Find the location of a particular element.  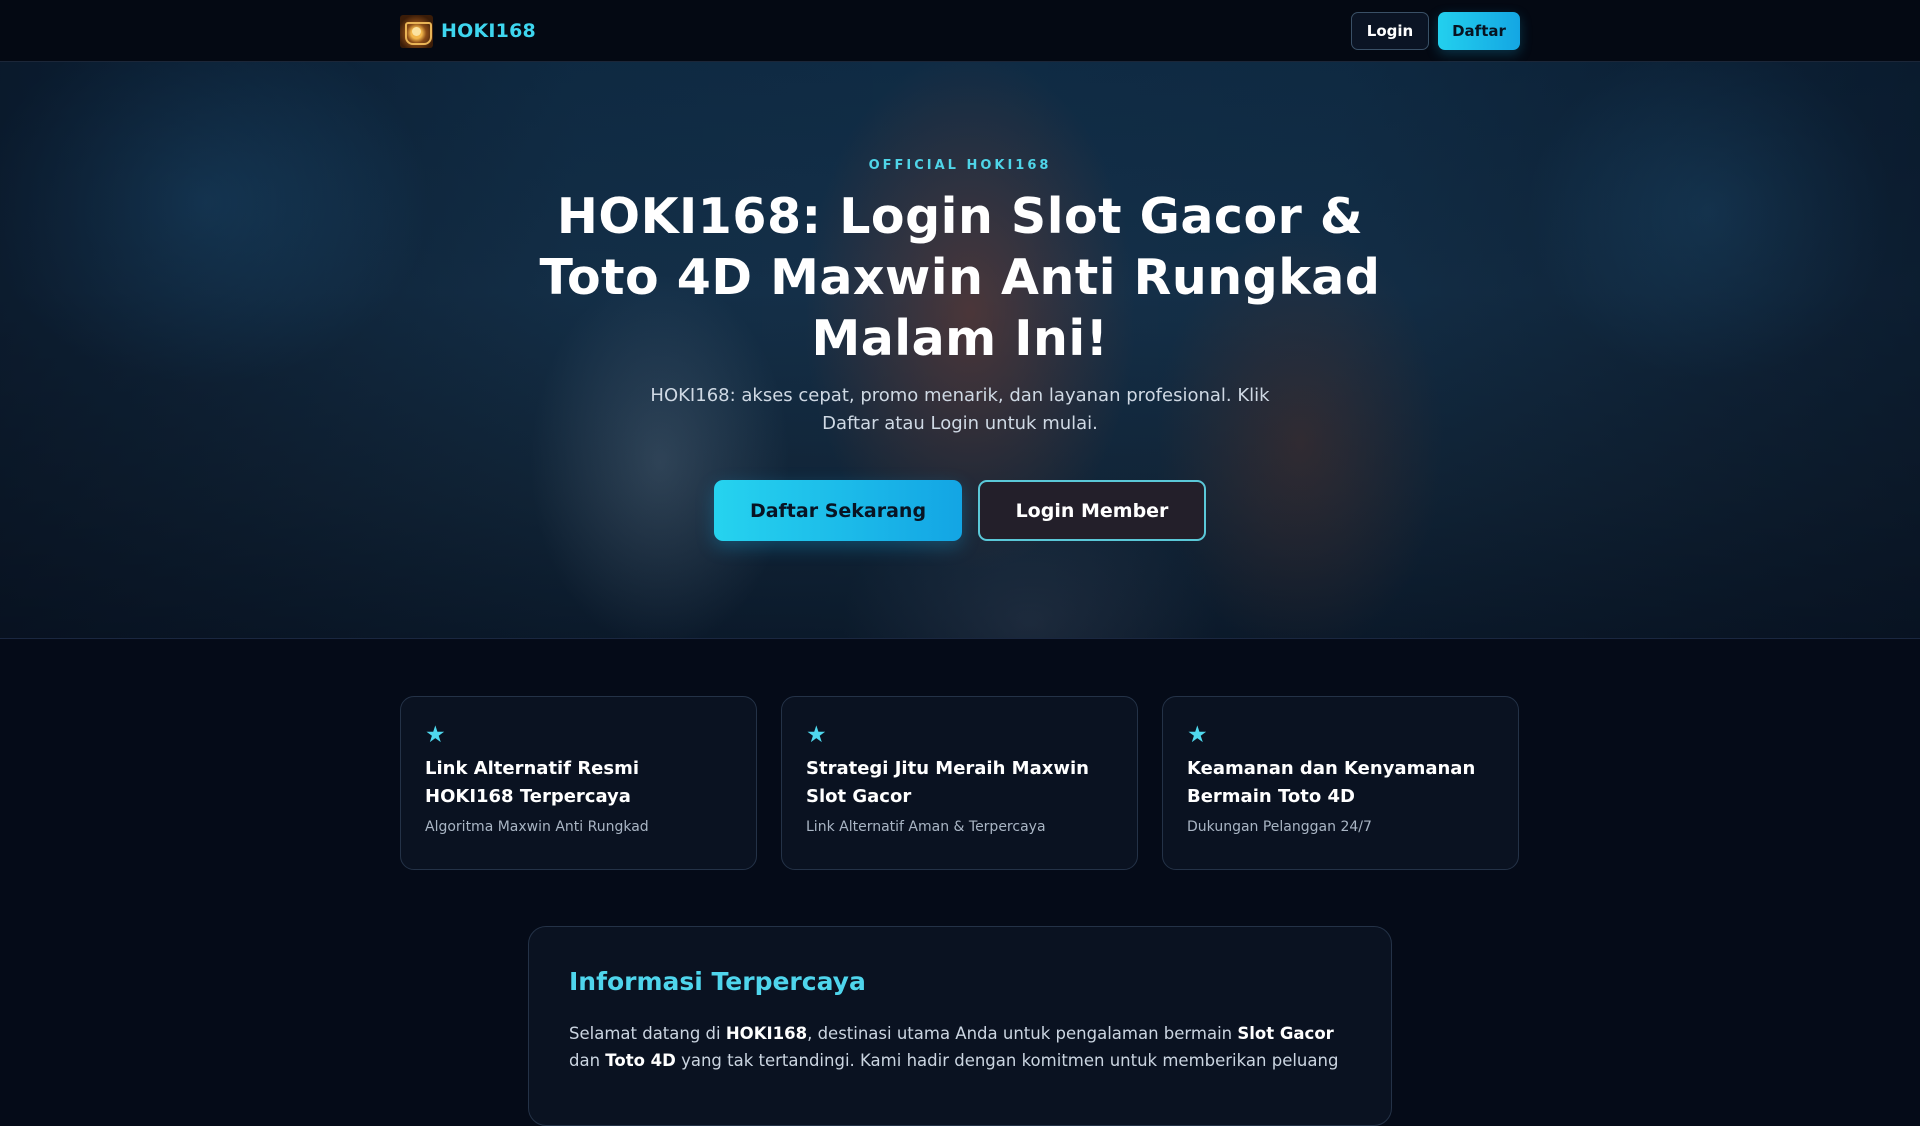

info-bold-toto: Toto 4D is located at coordinates (640, 1060).